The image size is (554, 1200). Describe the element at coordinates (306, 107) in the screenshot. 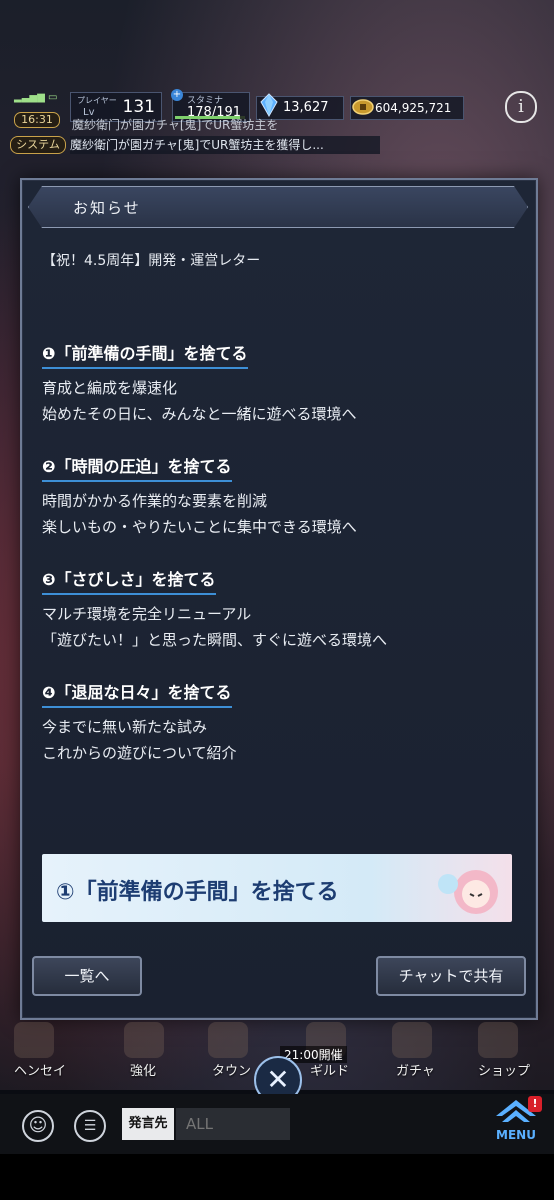

I see `gem-value: 13,627` at that location.